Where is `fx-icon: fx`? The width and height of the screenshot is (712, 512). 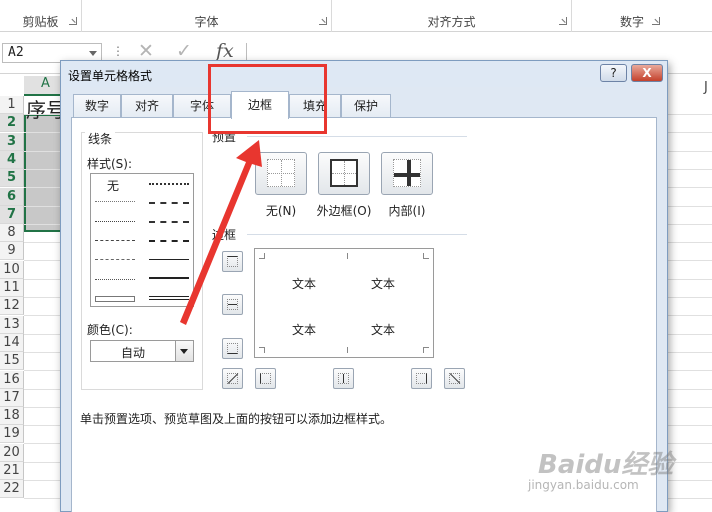 fx-icon: fx is located at coordinates (225, 51).